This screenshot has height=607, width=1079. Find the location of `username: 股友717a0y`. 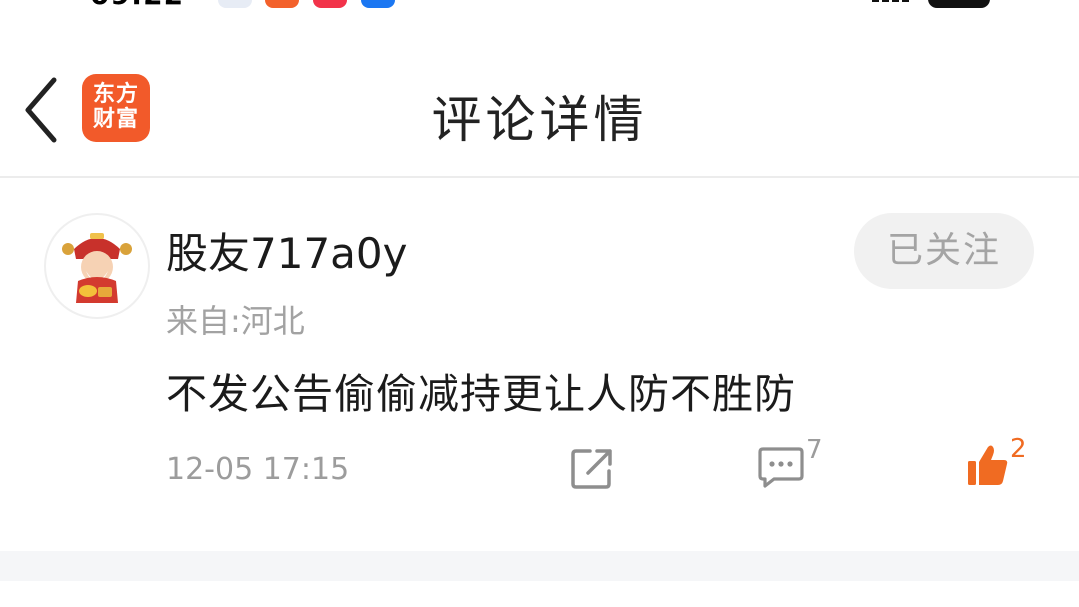

username: 股友717a0y is located at coordinates (286, 250).